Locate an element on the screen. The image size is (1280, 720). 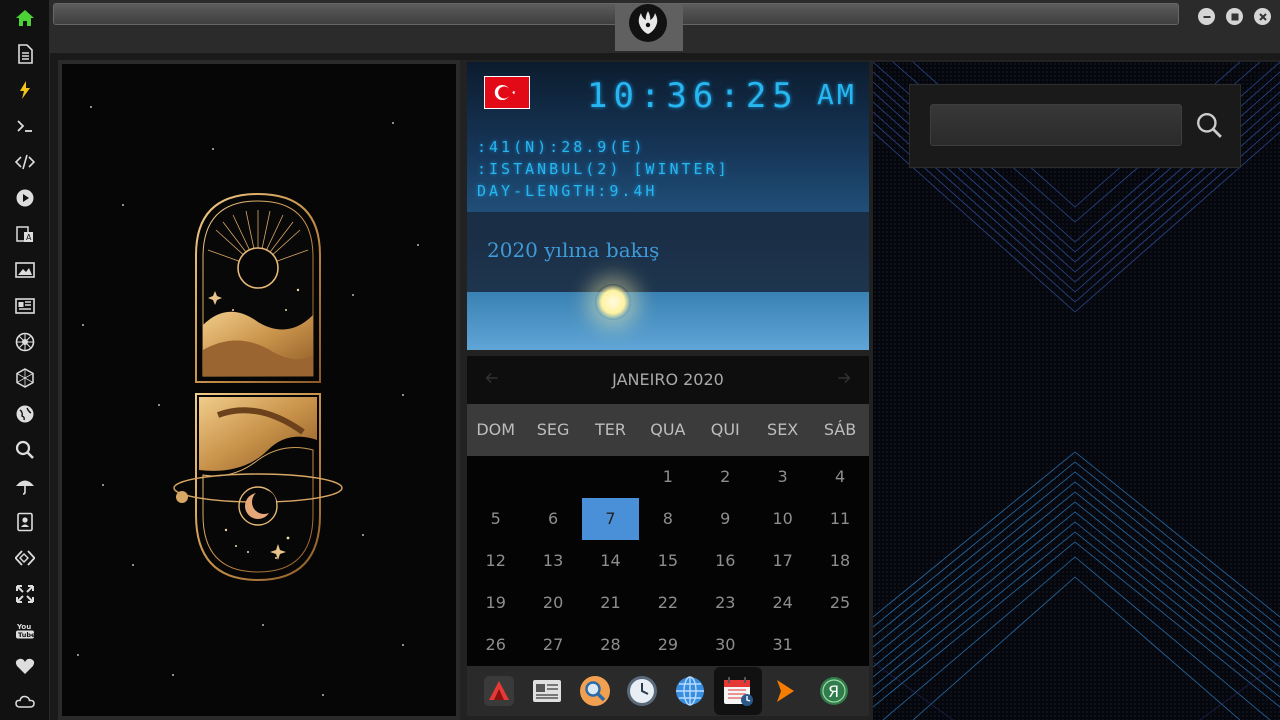
calendar-day: 1 is located at coordinates (667, 477).